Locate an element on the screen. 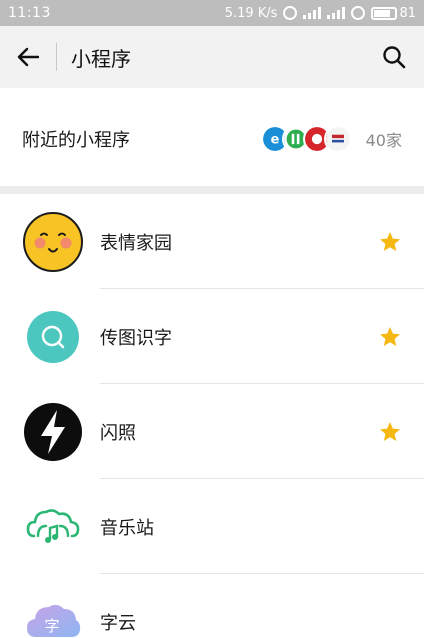  item-label: 表情家园 is located at coordinates (136, 243).